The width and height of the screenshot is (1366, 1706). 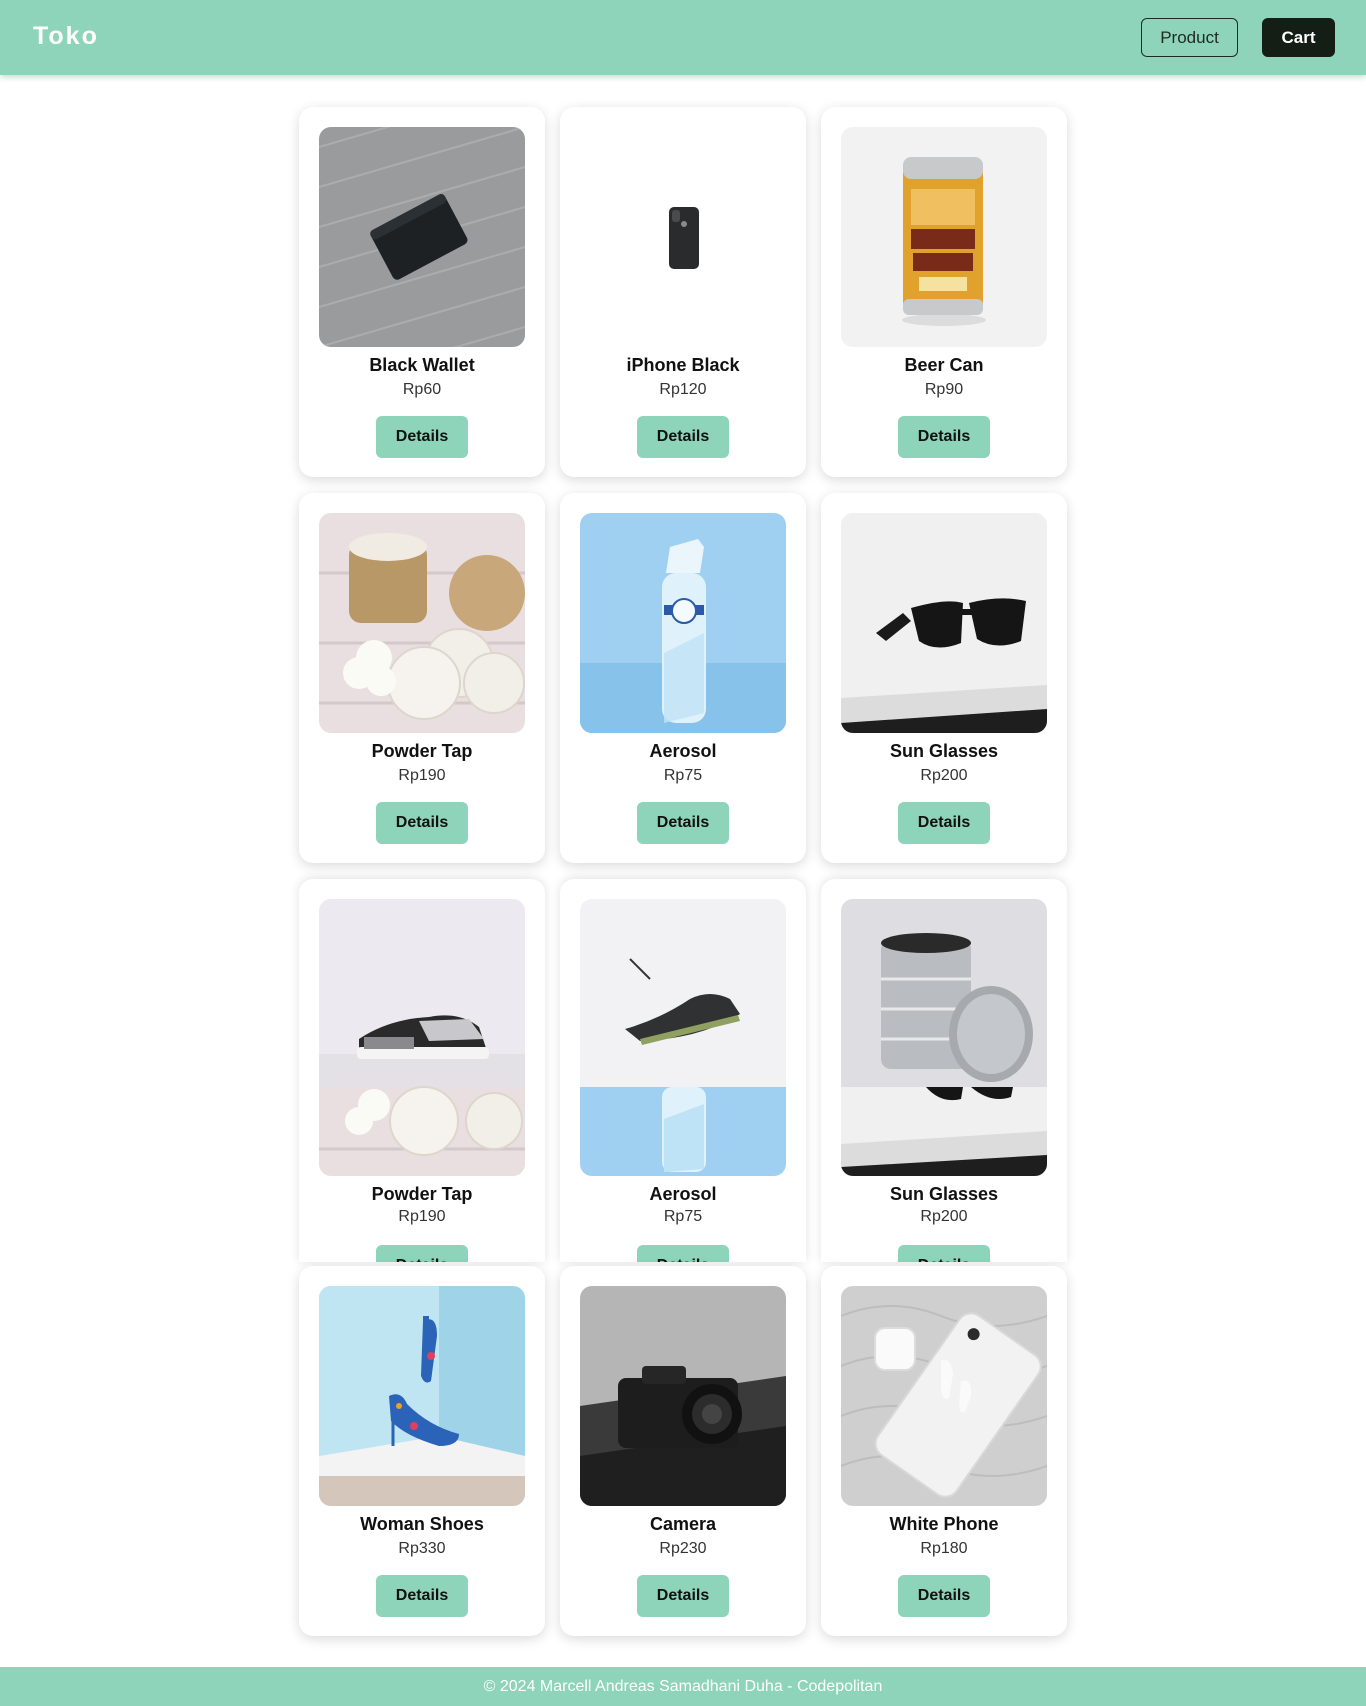 What do you see at coordinates (683, 37) in the screenshot?
I see `navbar: Toko Product Cart` at bounding box center [683, 37].